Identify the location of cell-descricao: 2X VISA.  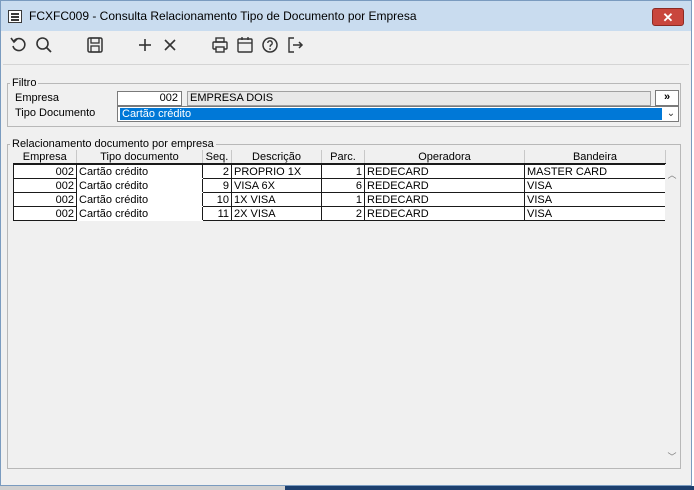
(276, 213).